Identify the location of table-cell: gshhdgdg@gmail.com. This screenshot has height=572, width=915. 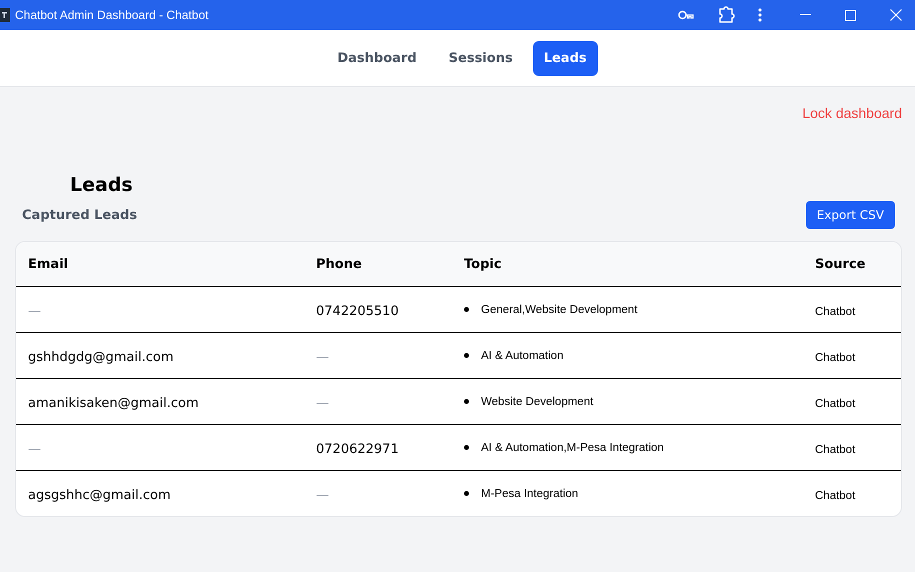
(101, 357).